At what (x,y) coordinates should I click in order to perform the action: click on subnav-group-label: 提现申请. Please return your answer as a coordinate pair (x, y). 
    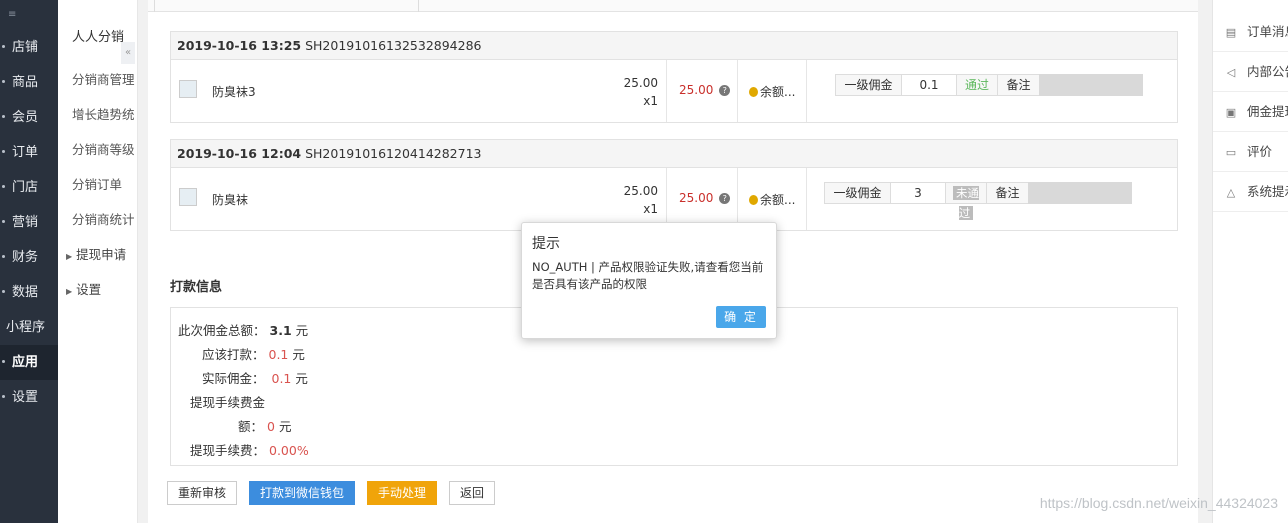
    Looking at the image, I should click on (101, 254).